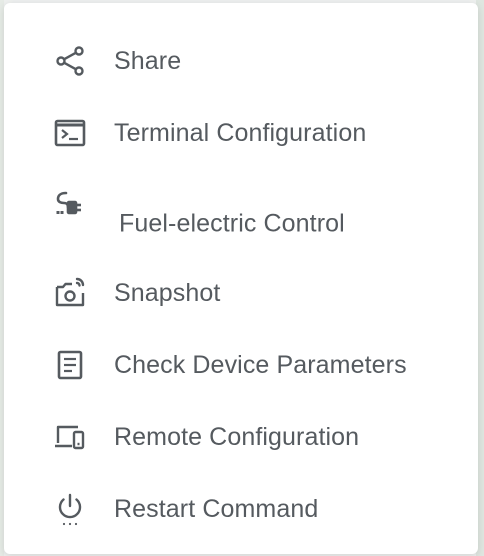 The width and height of the screenshot is (484, 556). Describe the element at coordinates (70, 61) in the screenshot. I see `share-icon` at that location.